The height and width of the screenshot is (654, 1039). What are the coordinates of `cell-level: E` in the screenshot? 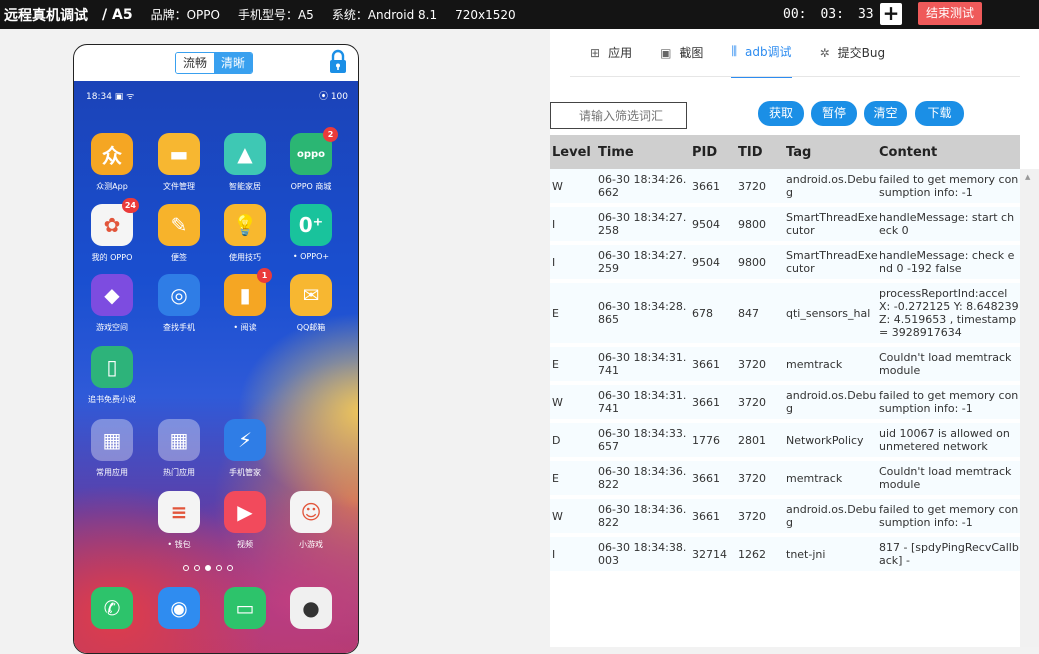 It's located at (555, 478).